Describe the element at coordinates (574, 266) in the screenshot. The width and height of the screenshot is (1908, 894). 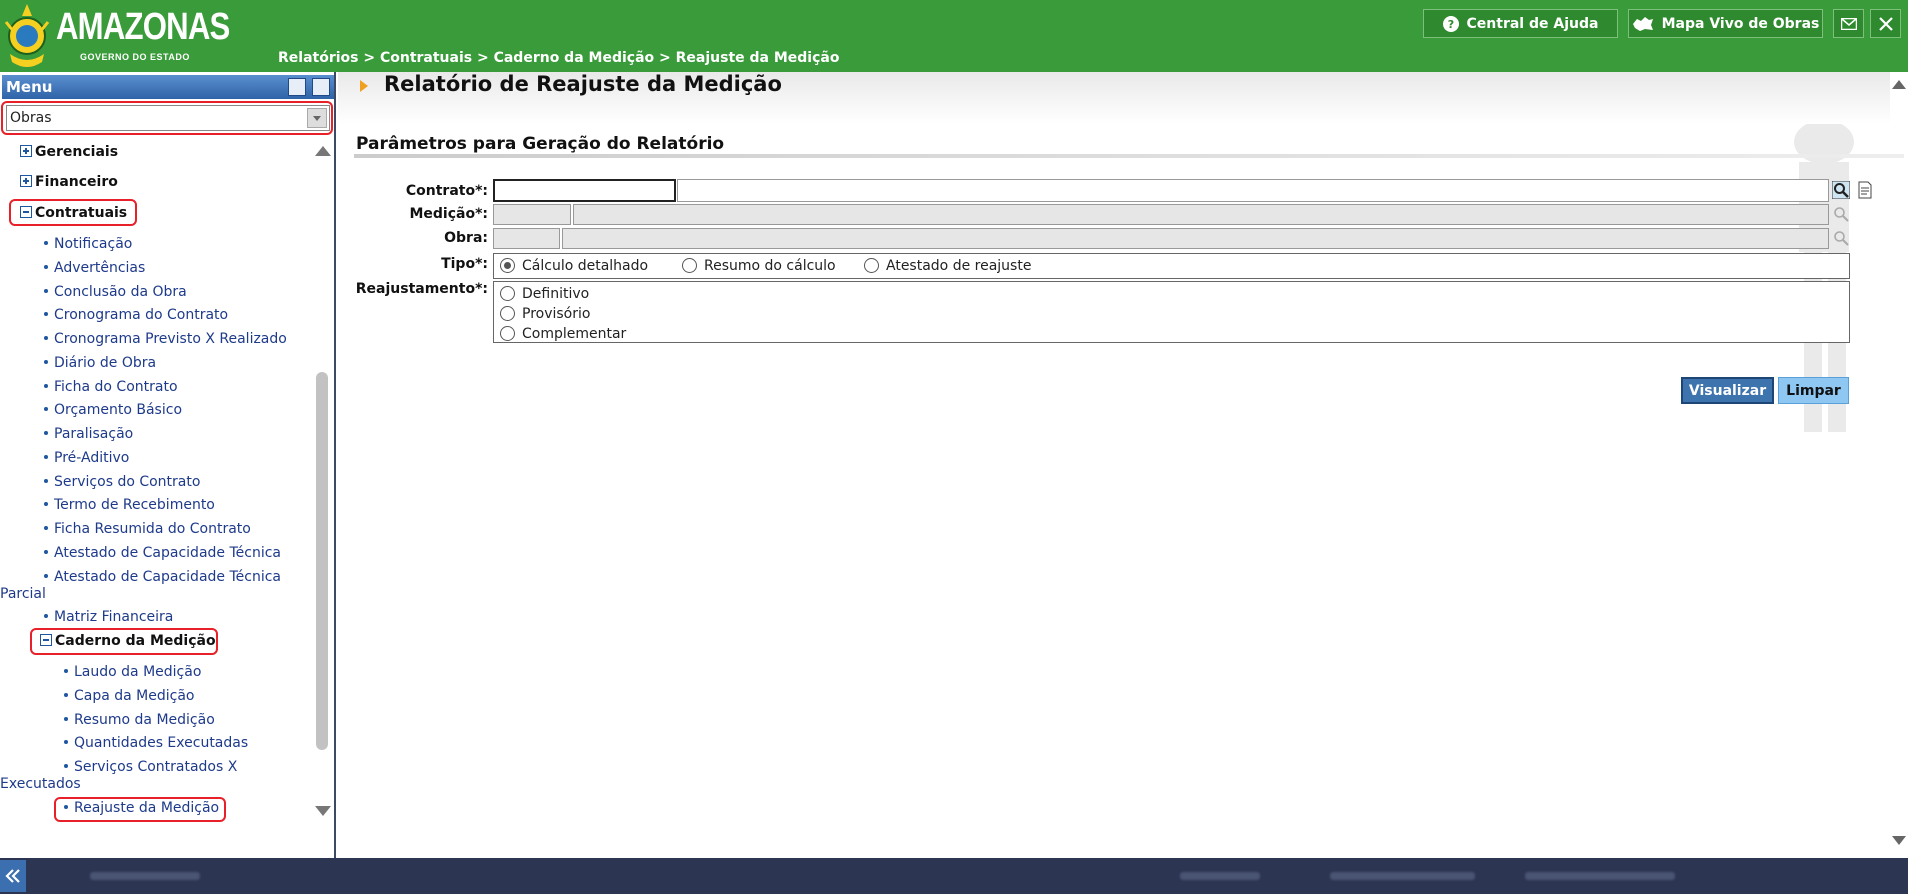
I see `tipo-calculo-detalhado: Cálculo detalhado` at that location.